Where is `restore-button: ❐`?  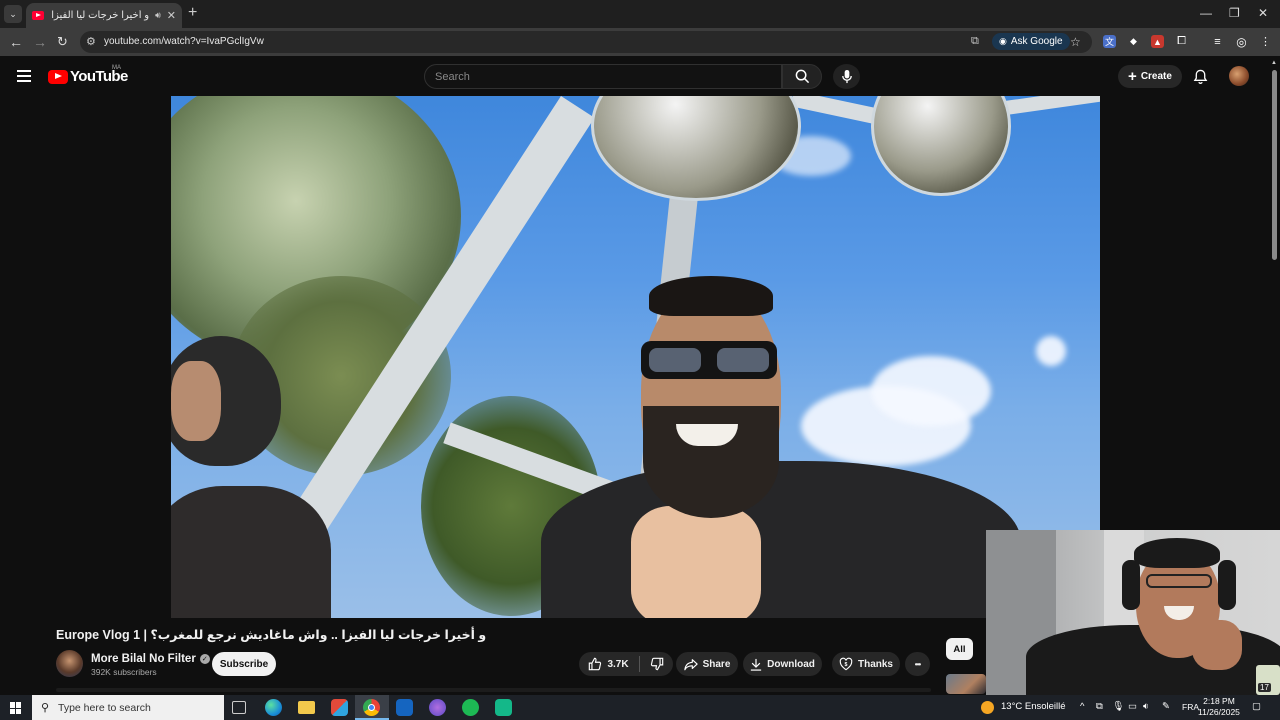 restore-button: ❐ is located at coordinates (1234, 13).